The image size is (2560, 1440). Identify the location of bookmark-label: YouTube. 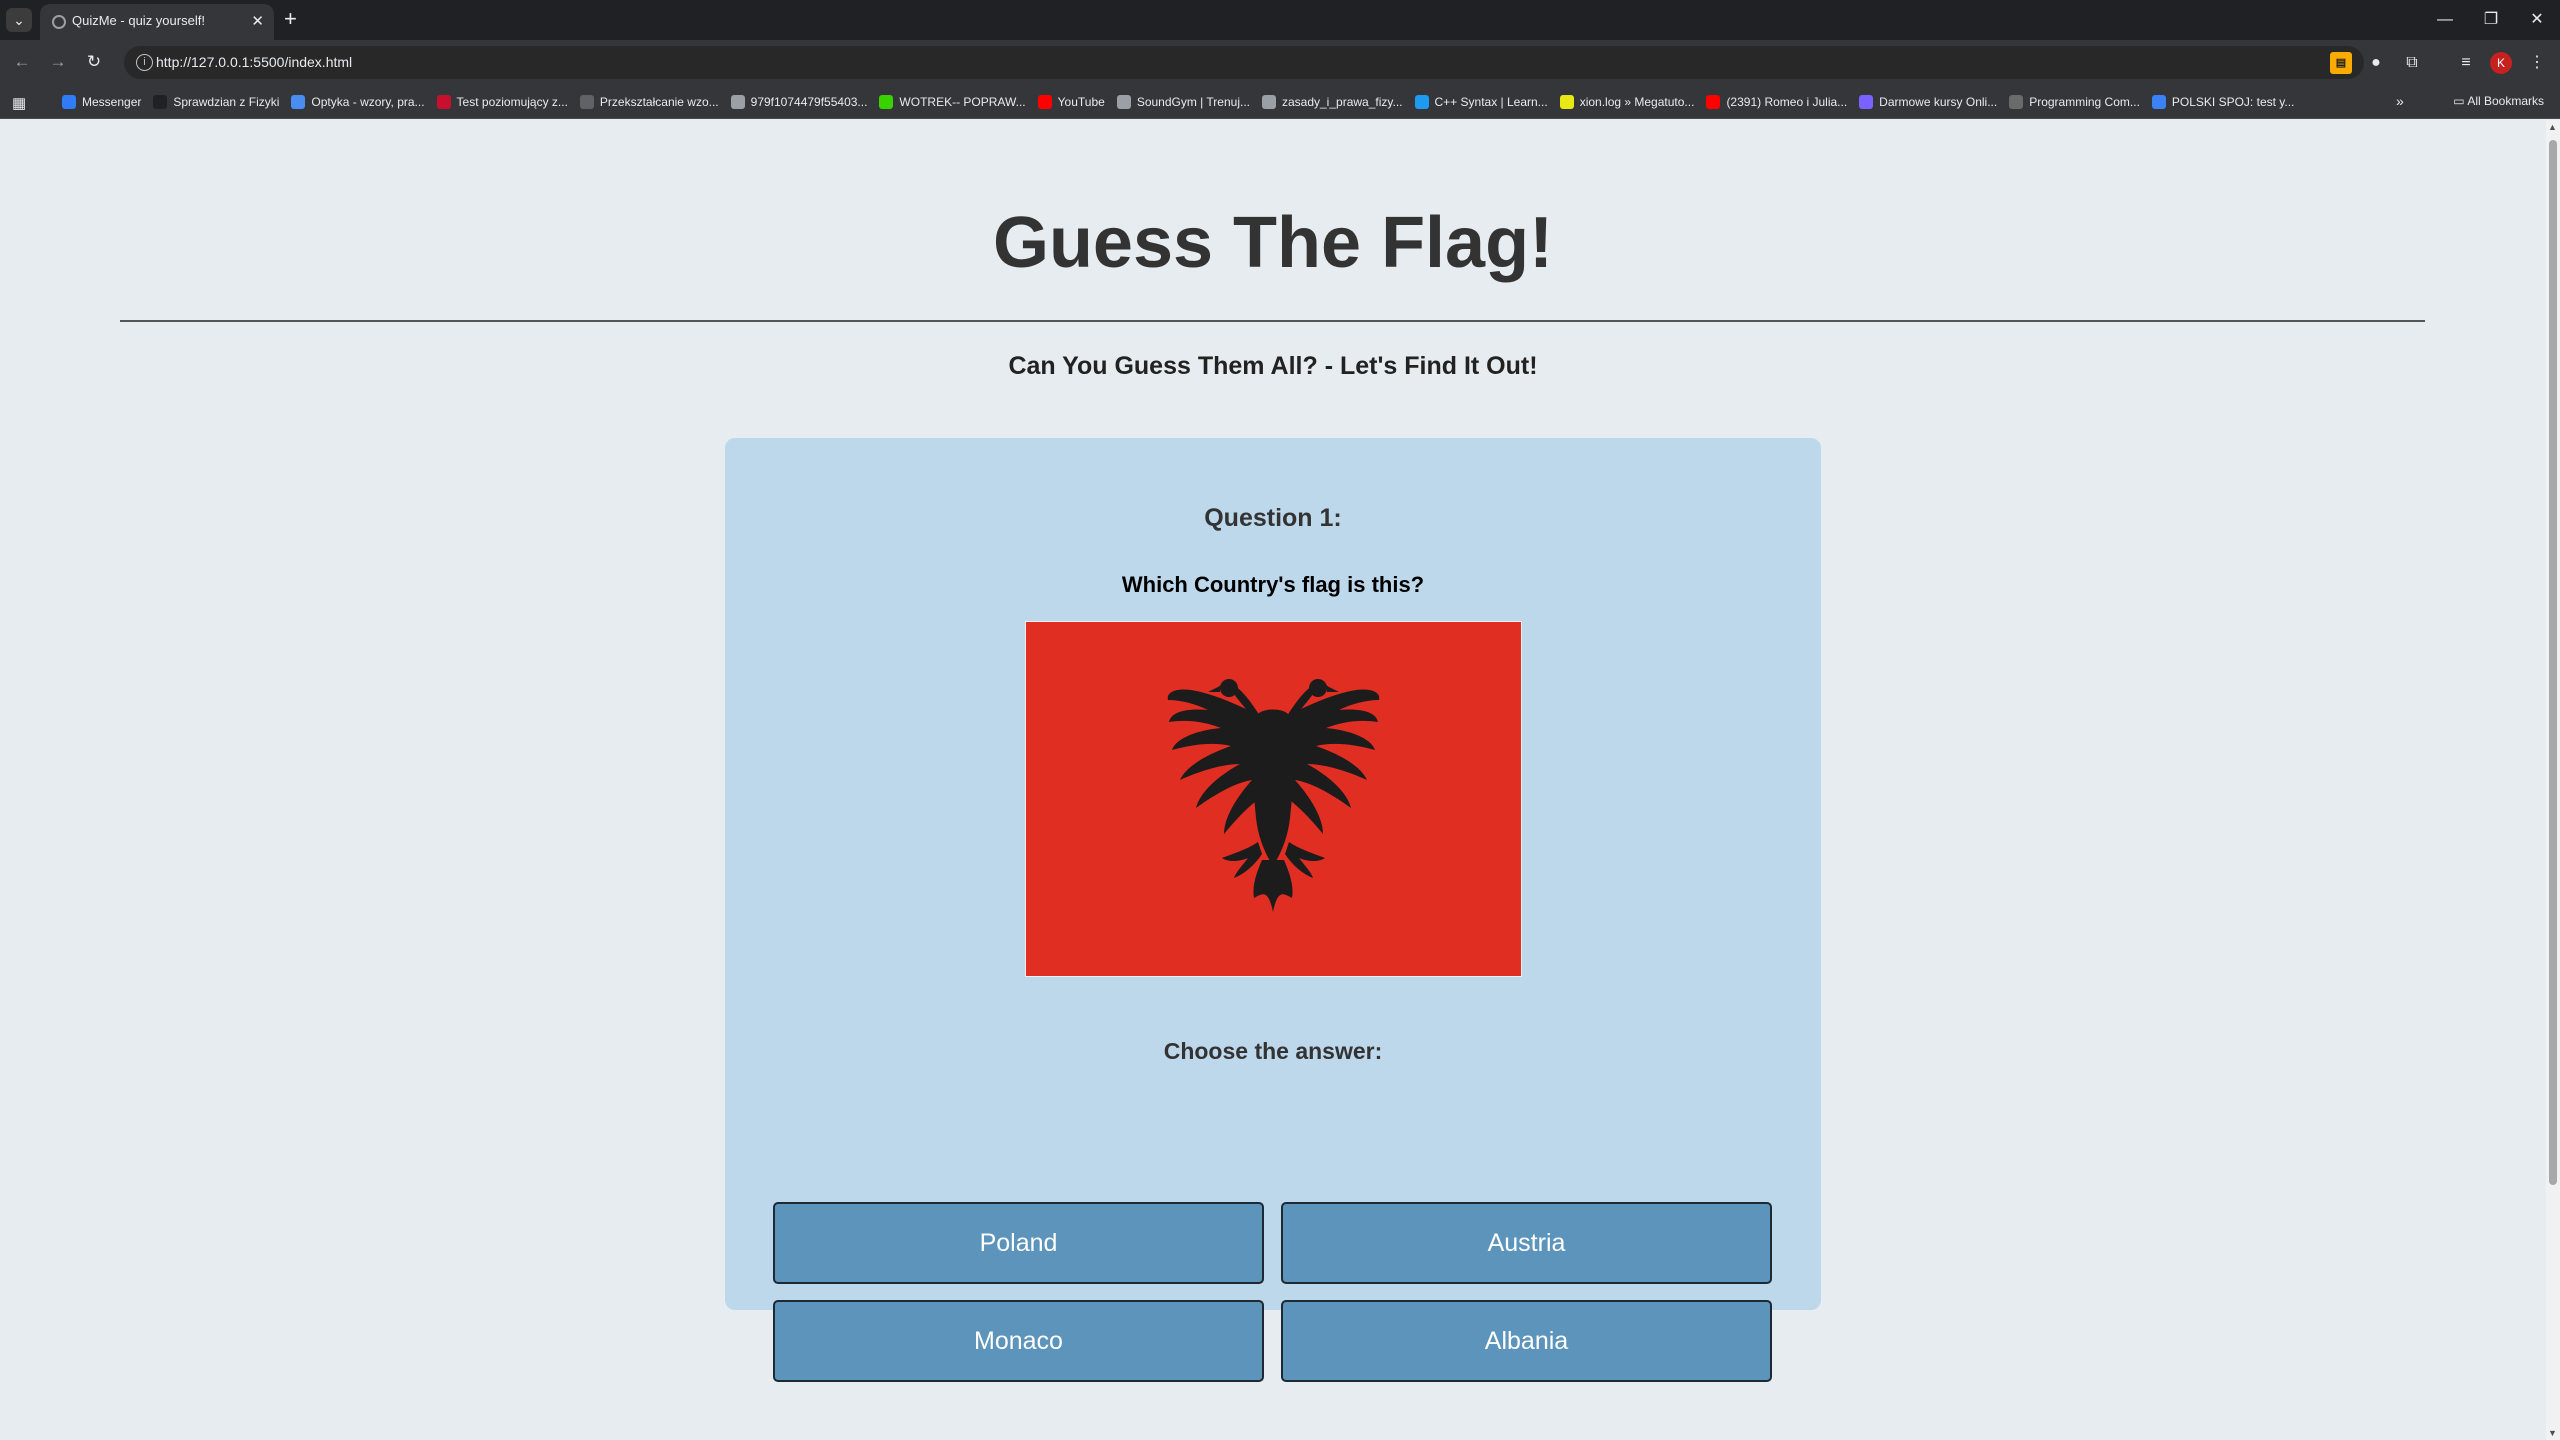
(1081, 102).